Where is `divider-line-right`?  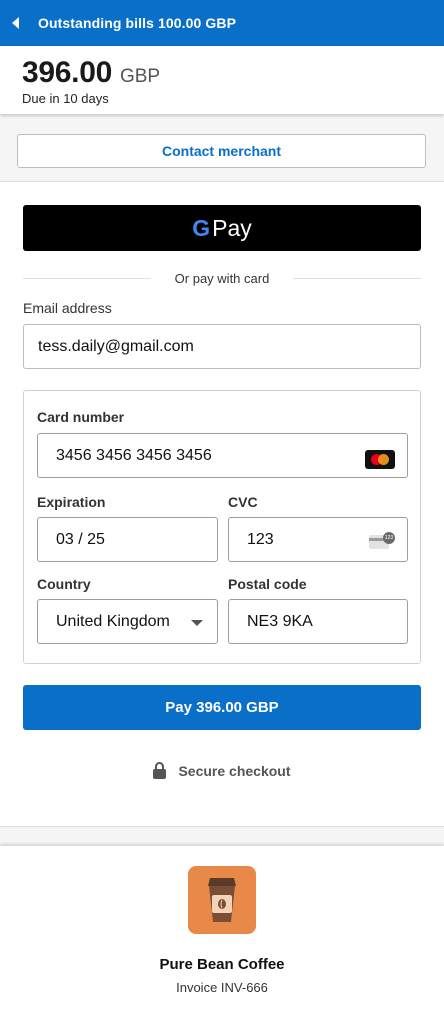 divider-line-right is located at coordinates (357, 278).